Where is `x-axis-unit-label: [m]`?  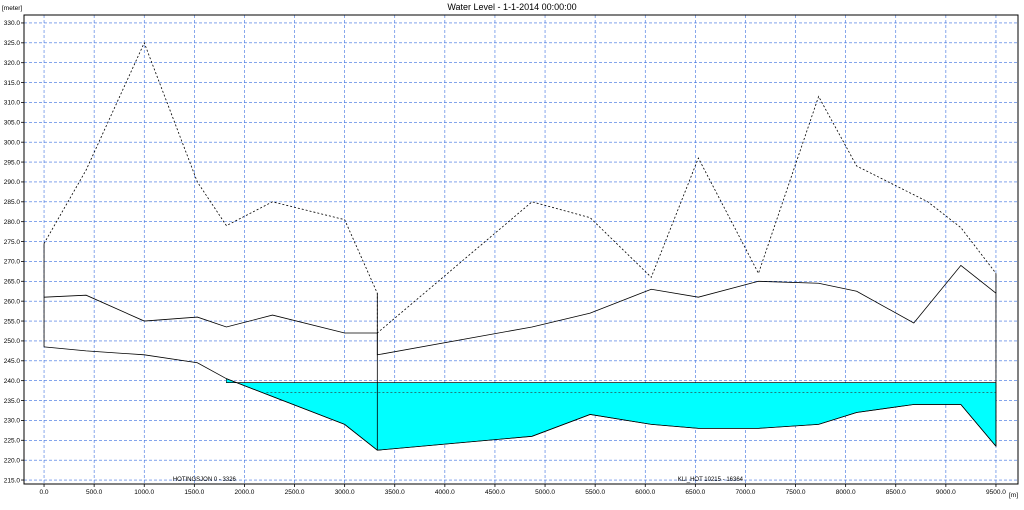 x-axis-unit-label: [m] is located at coordinates (1013, 495).